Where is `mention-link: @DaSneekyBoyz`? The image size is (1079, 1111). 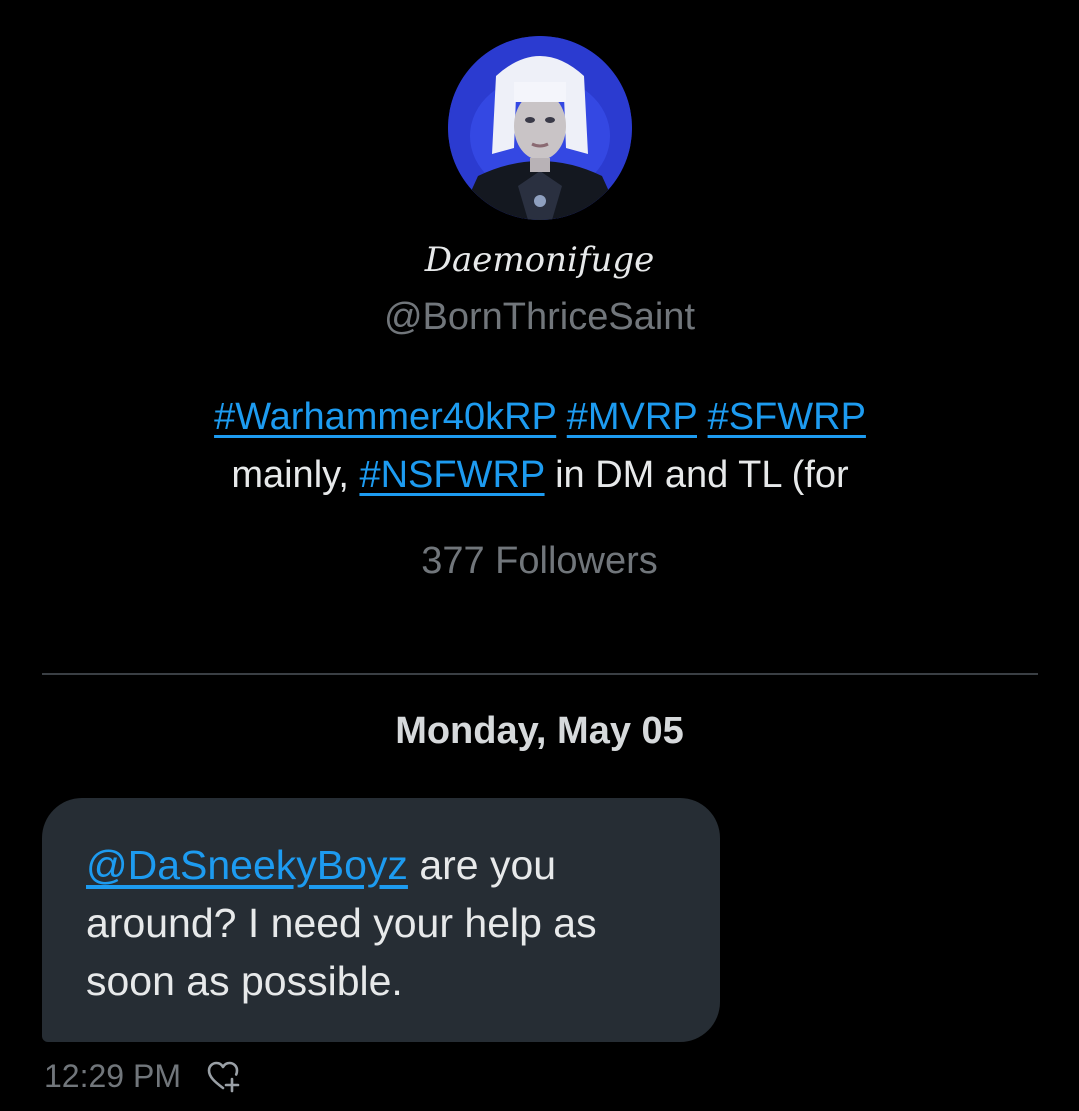
mention-link: @DaSneekyBoyz is located at coordinates (247, 865).